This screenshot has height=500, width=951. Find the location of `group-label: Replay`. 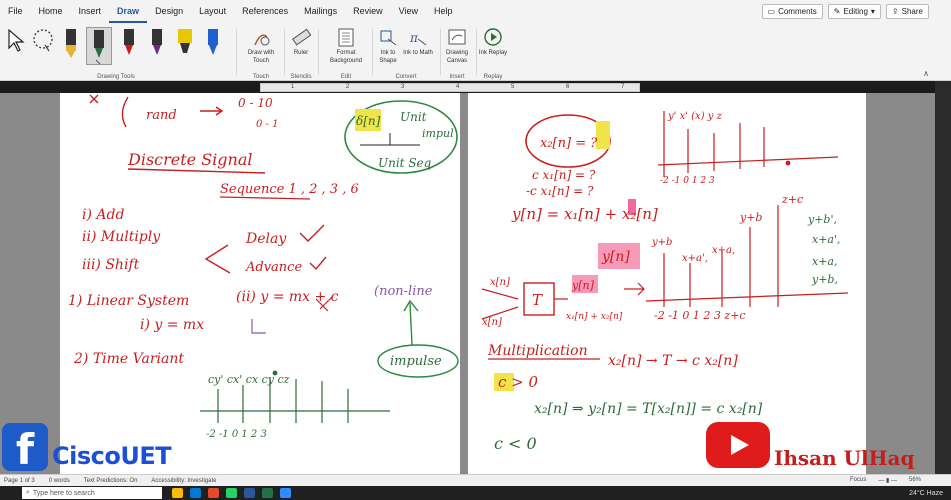

group-label: Replay is located at coordinates (493, 77).